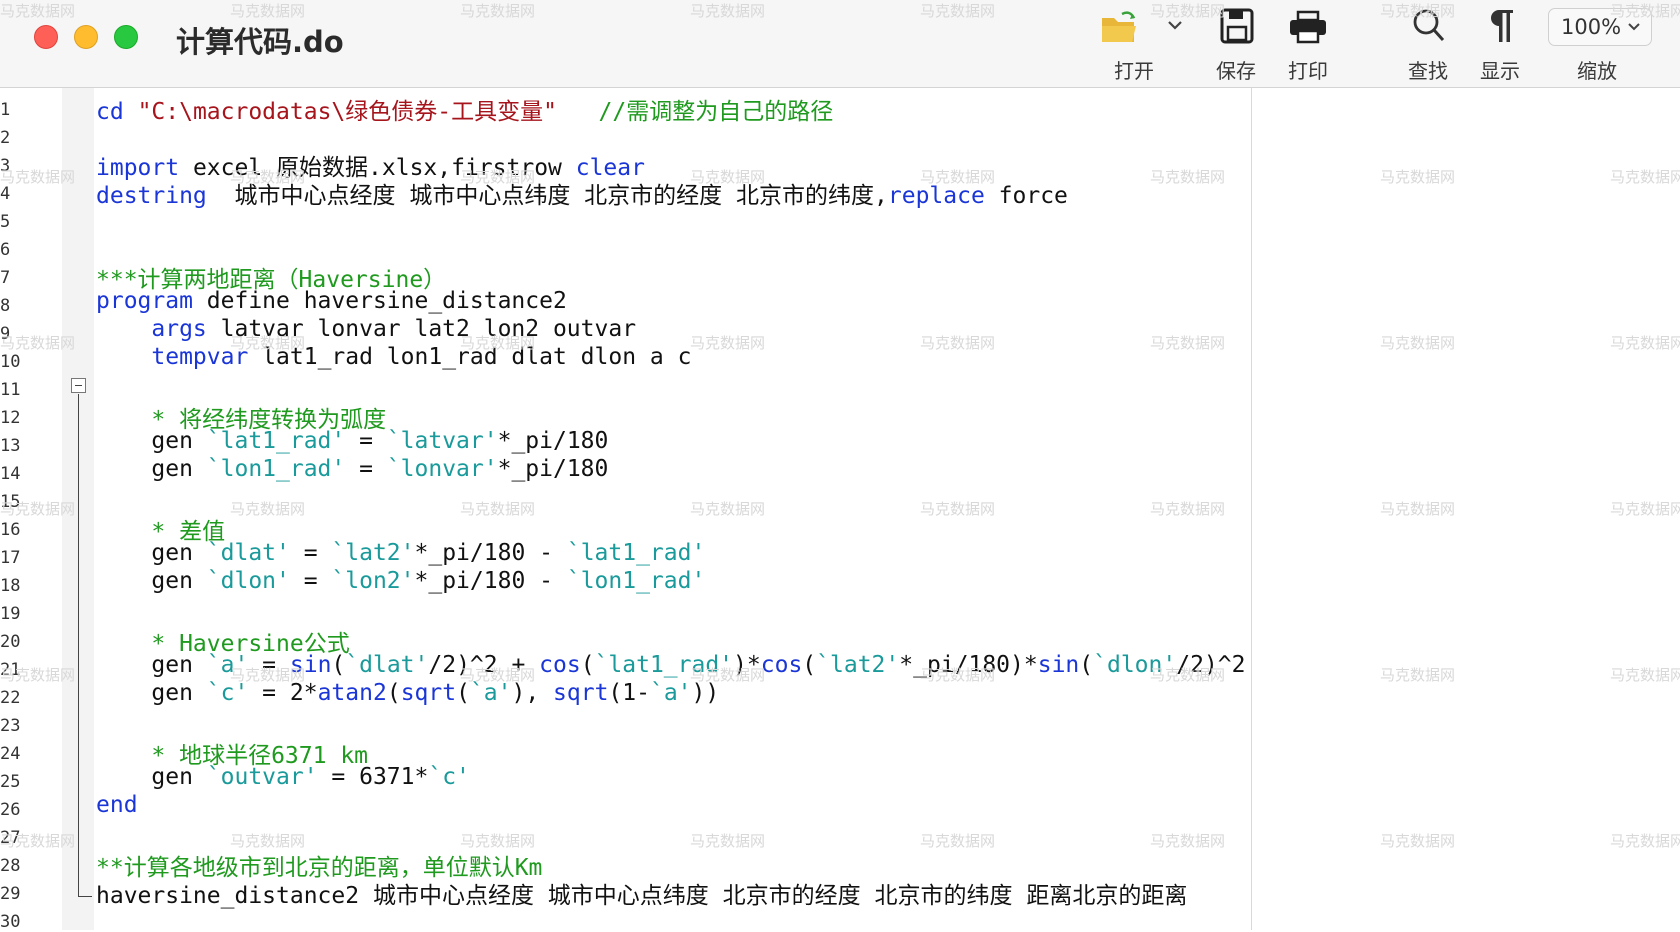 This screenshot has width=1680, height=932. I want to click on code-macro: `lat2', so click(373, 553).